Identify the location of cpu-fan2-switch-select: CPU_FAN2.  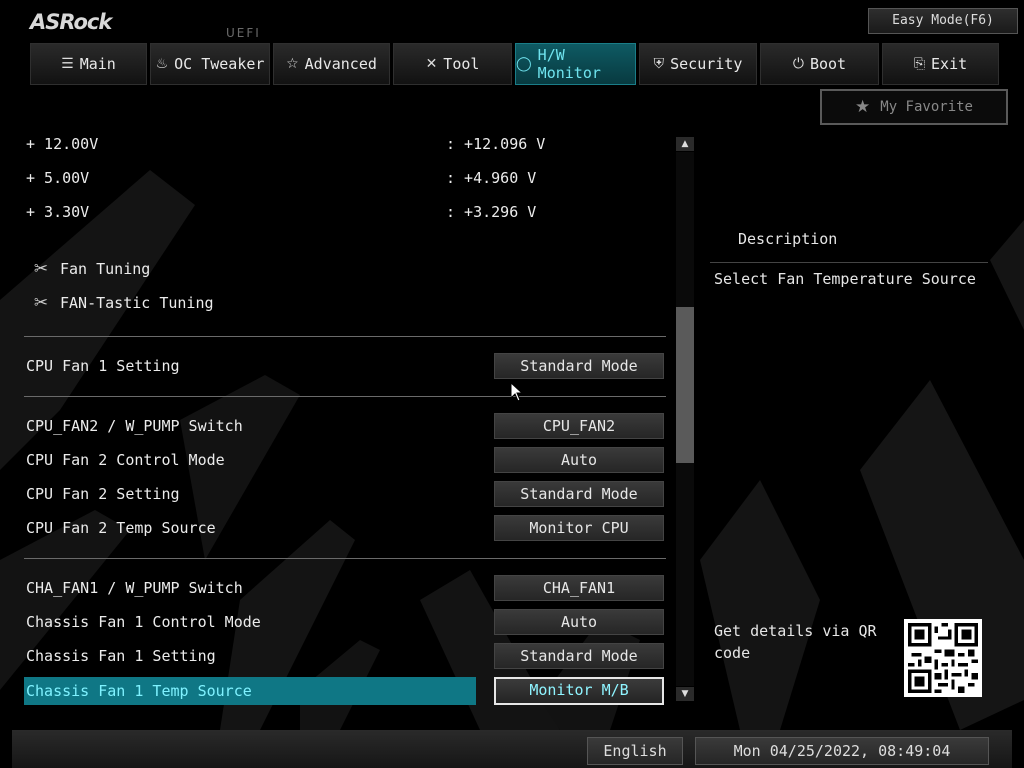
(579, 426).